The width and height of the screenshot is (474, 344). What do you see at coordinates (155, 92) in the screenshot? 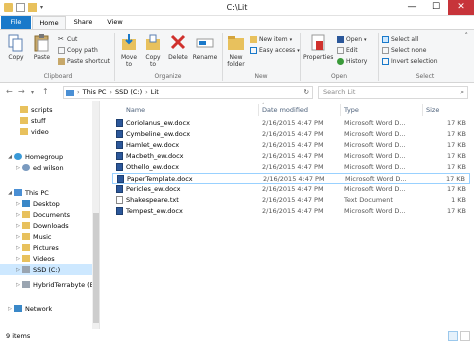
I see `breadcrumb-lit: Lit` at bounding box center [155, 92].